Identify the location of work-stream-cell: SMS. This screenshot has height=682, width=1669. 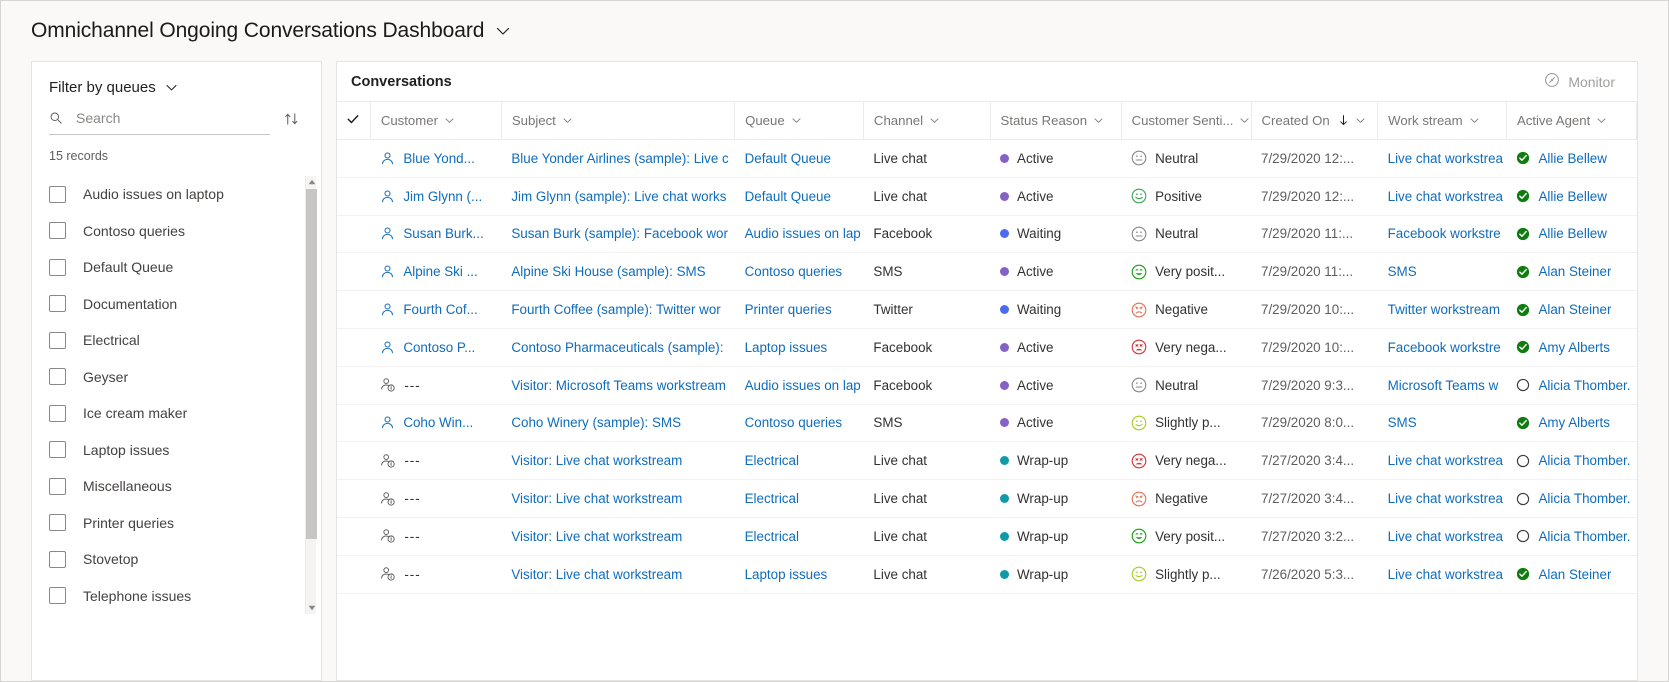
(1442, 423).